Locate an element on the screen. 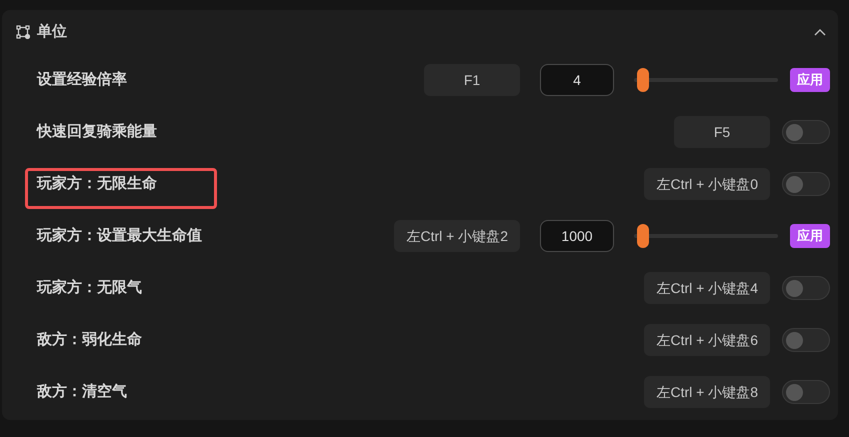 Image resolution: width=849 pixels, height=437 pixels. setting-label: 敌方：弱化生命 is located at coordinates (89, 340).